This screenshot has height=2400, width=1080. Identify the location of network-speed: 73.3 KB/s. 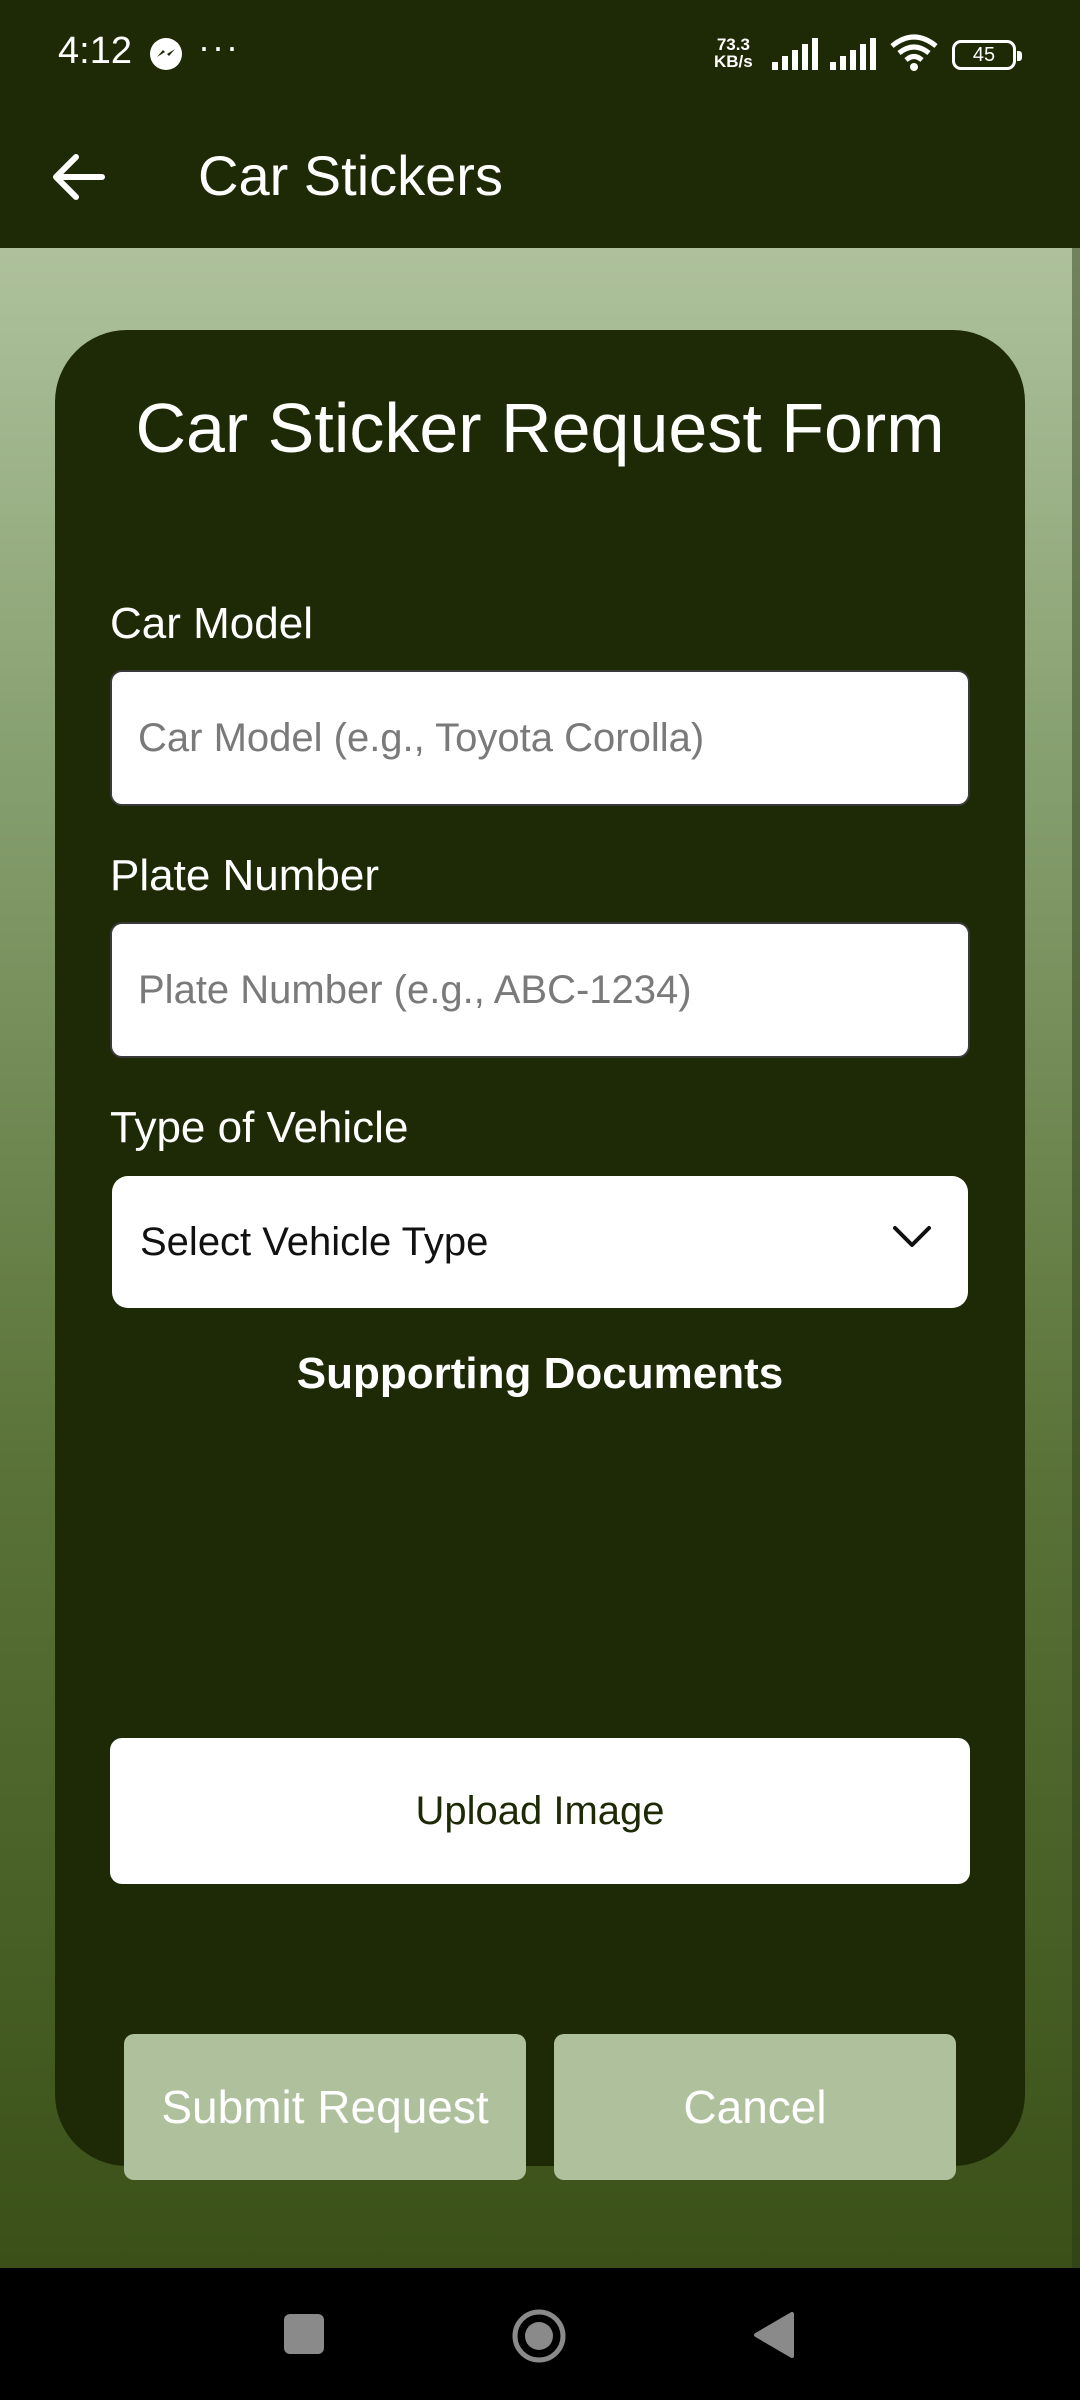
(733, 53).